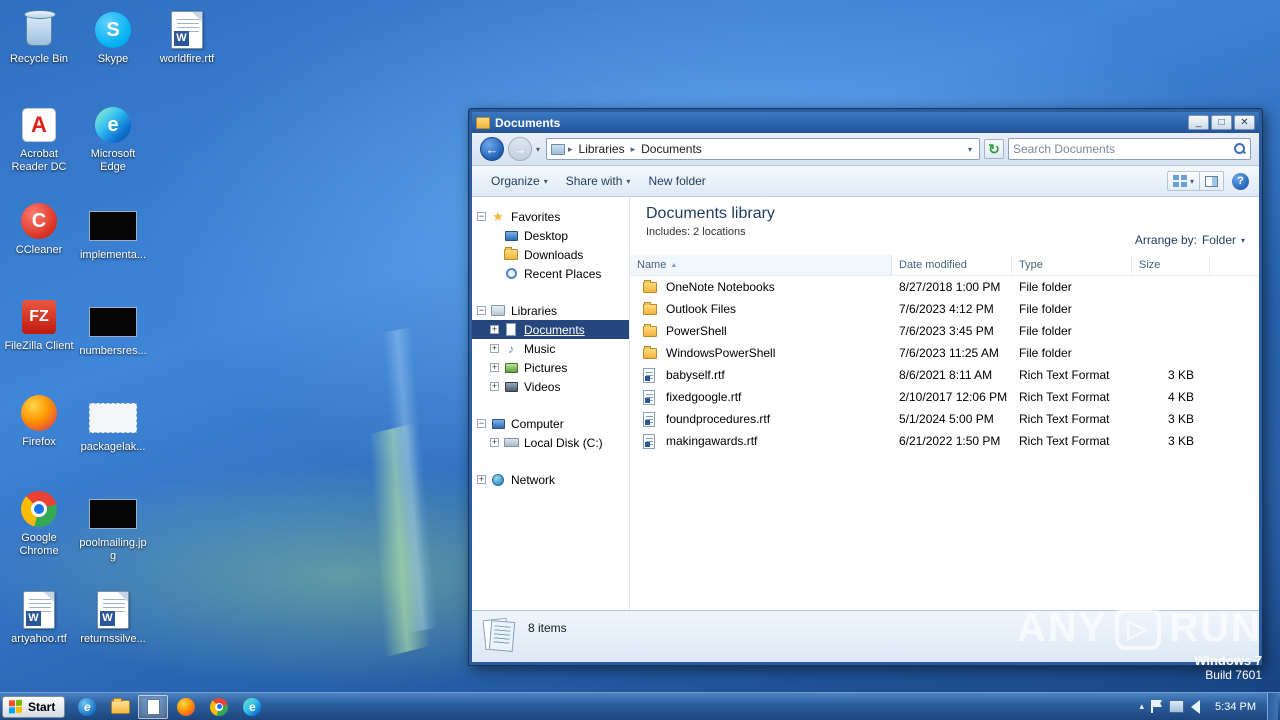 Image resolution: width=1280 pixels, height=720 pixels. Describe the element at coordinates (39, 523) in the screenshot. I see `desktop-icon-chrome: Google Chrome` at that location.